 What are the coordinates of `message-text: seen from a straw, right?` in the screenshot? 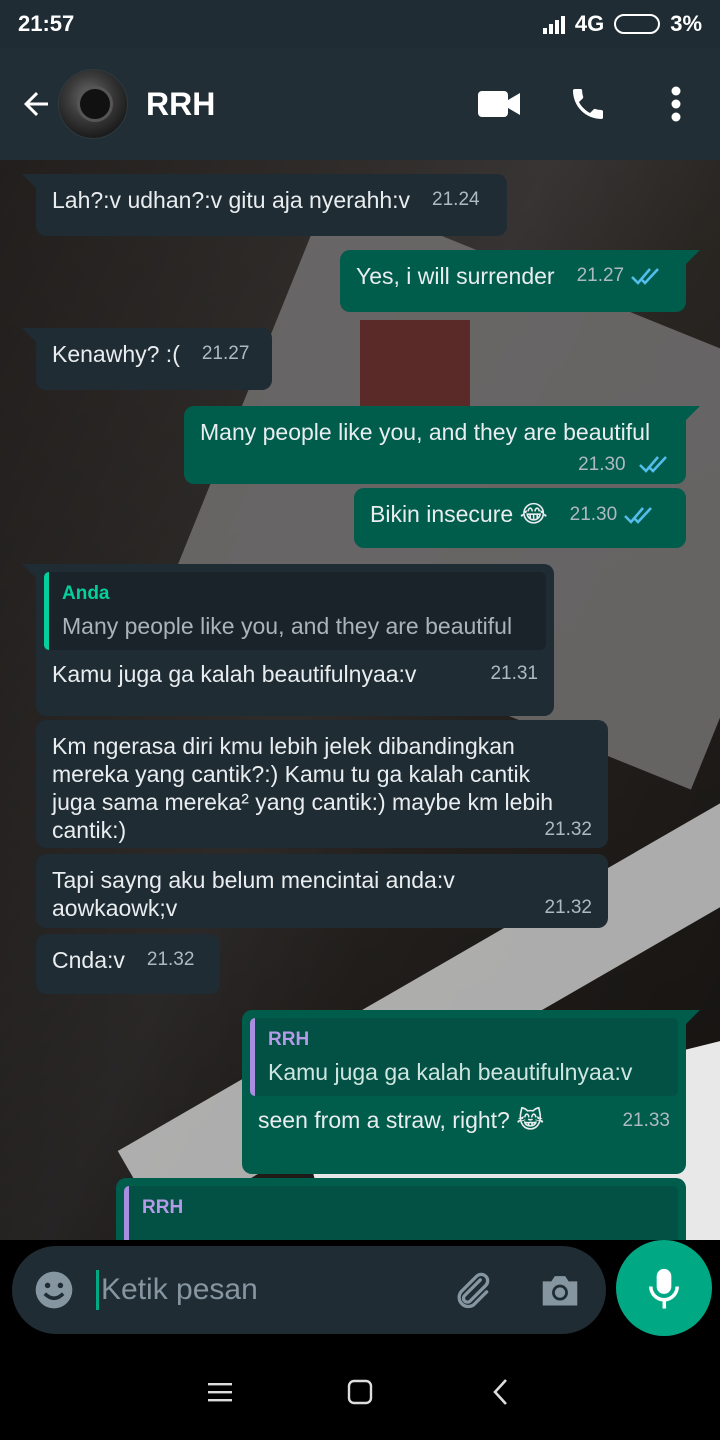 It's located at (384, 1120).